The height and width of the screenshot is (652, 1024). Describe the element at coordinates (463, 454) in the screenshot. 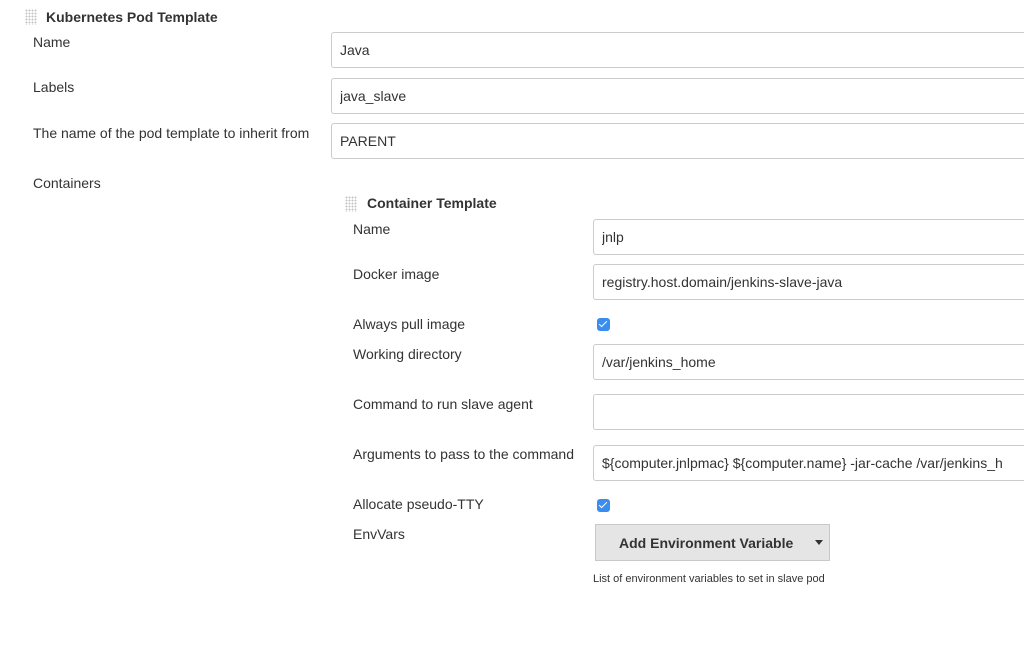

I see `arguments-label: Arguments to pass to the command` at that location.